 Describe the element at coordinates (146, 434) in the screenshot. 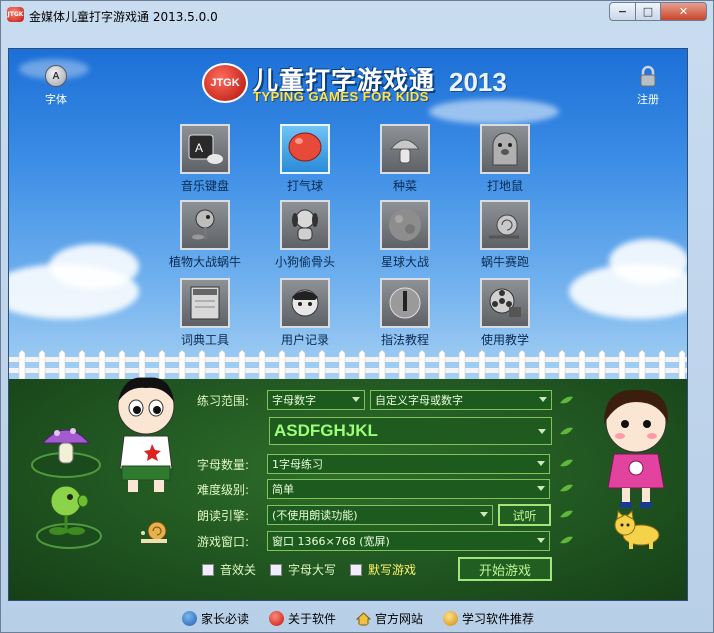

I see `boy-character` at that location.